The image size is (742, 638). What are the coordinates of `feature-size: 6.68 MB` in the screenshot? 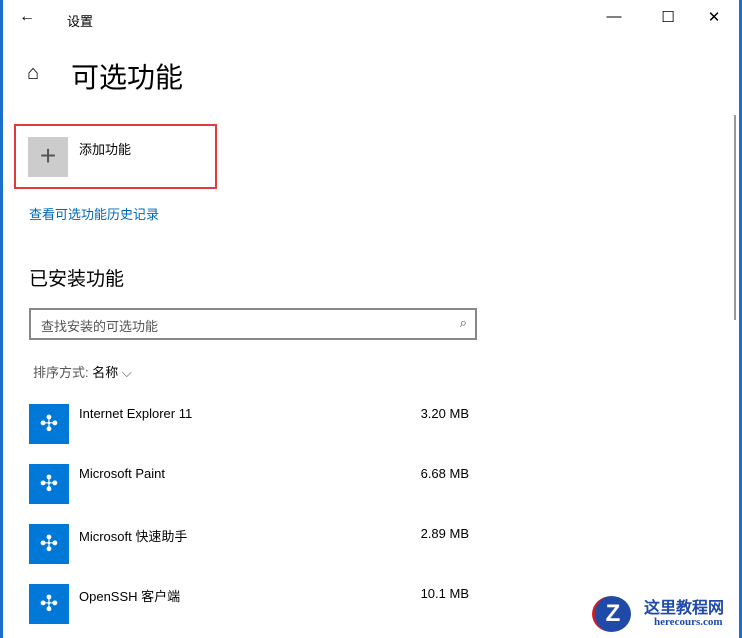 It's located at (444, 473).